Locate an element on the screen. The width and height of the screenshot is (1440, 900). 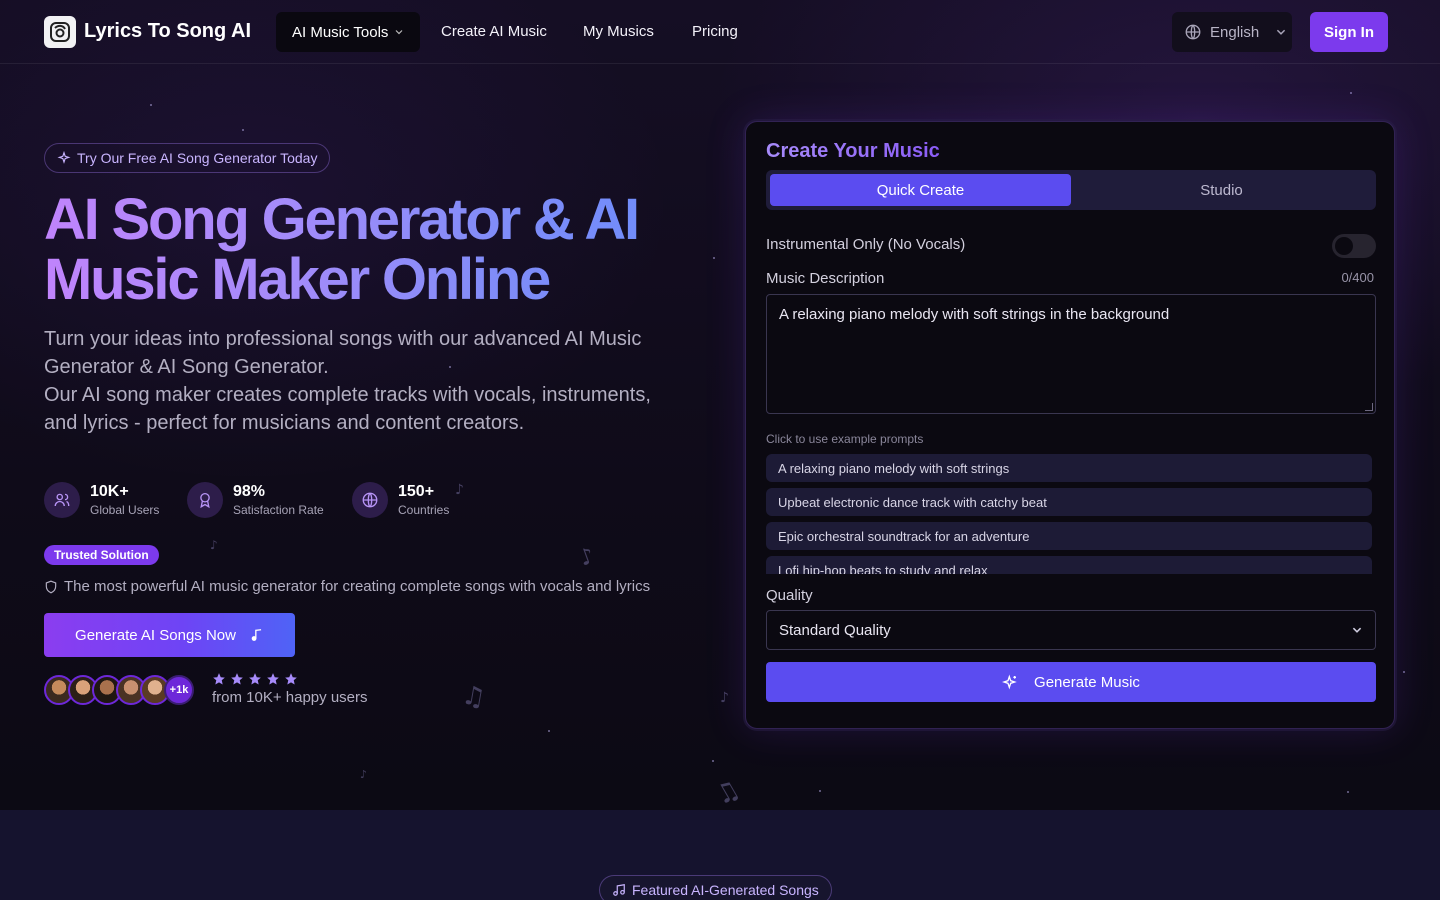
award-icon is located at coordinates (205, 500).